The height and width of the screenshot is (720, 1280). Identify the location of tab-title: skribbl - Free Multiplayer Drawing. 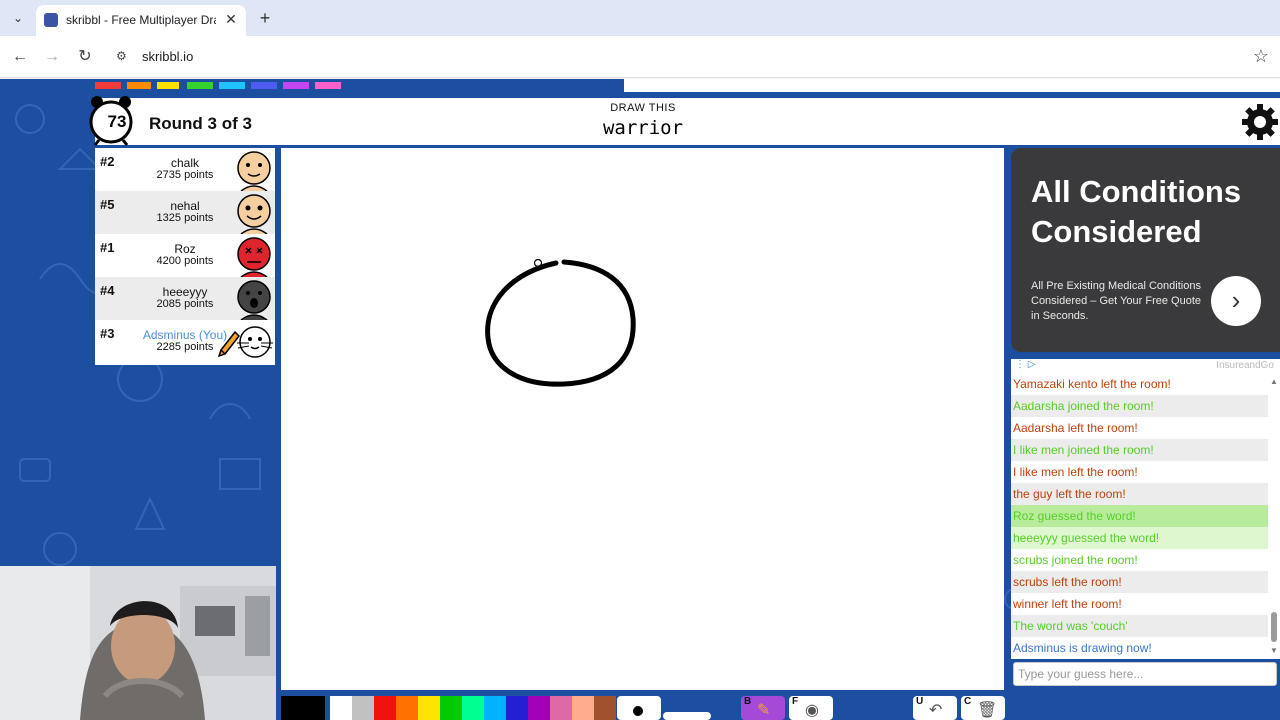
(141, 20).